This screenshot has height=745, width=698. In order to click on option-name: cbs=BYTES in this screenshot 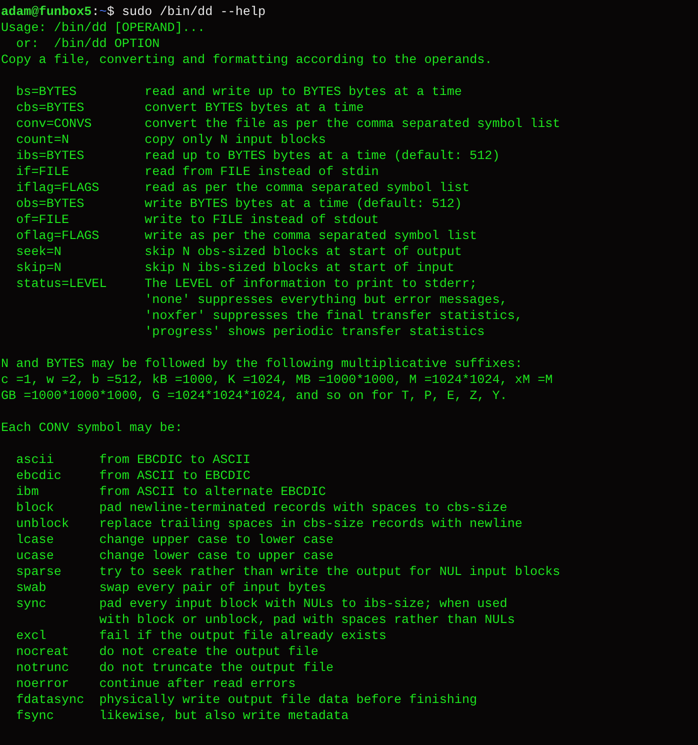, I will do `click(51, 108)`.